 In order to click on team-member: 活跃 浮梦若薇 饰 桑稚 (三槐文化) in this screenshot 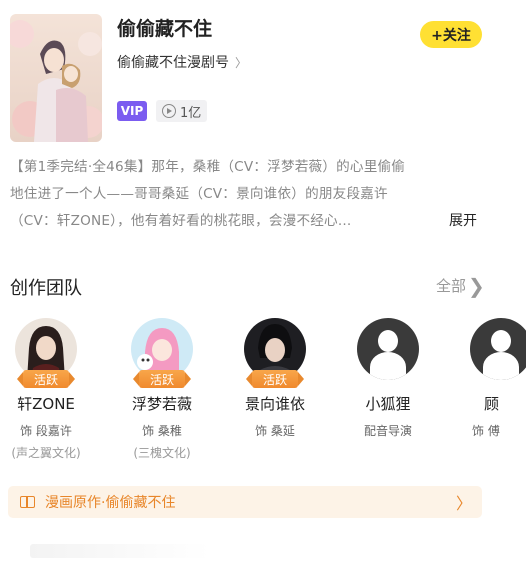, I will do `click(162, 389)`.